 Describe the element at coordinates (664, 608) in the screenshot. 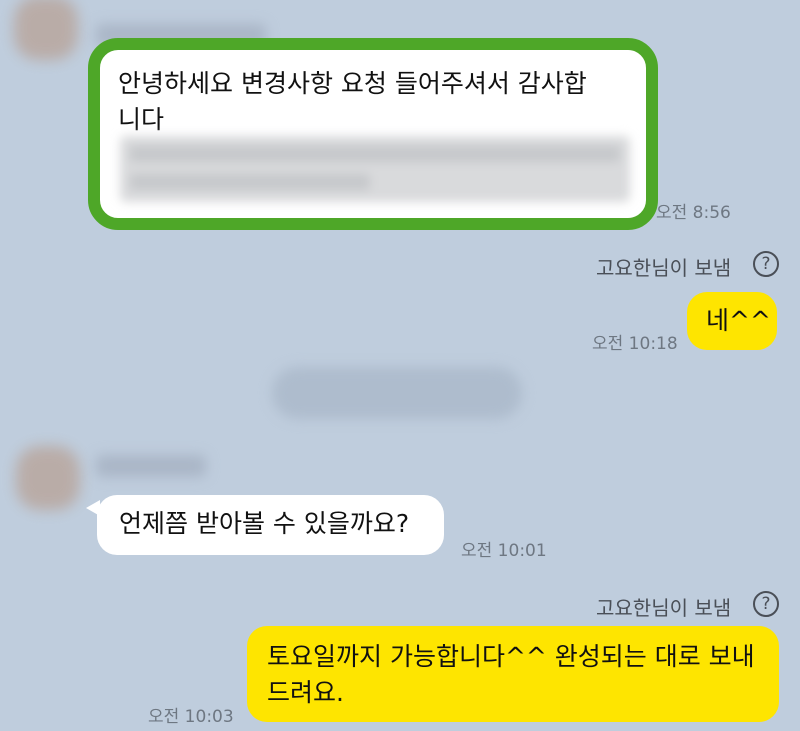

I see `message-4-sender-note: 고요한님이 보냄` at that location.